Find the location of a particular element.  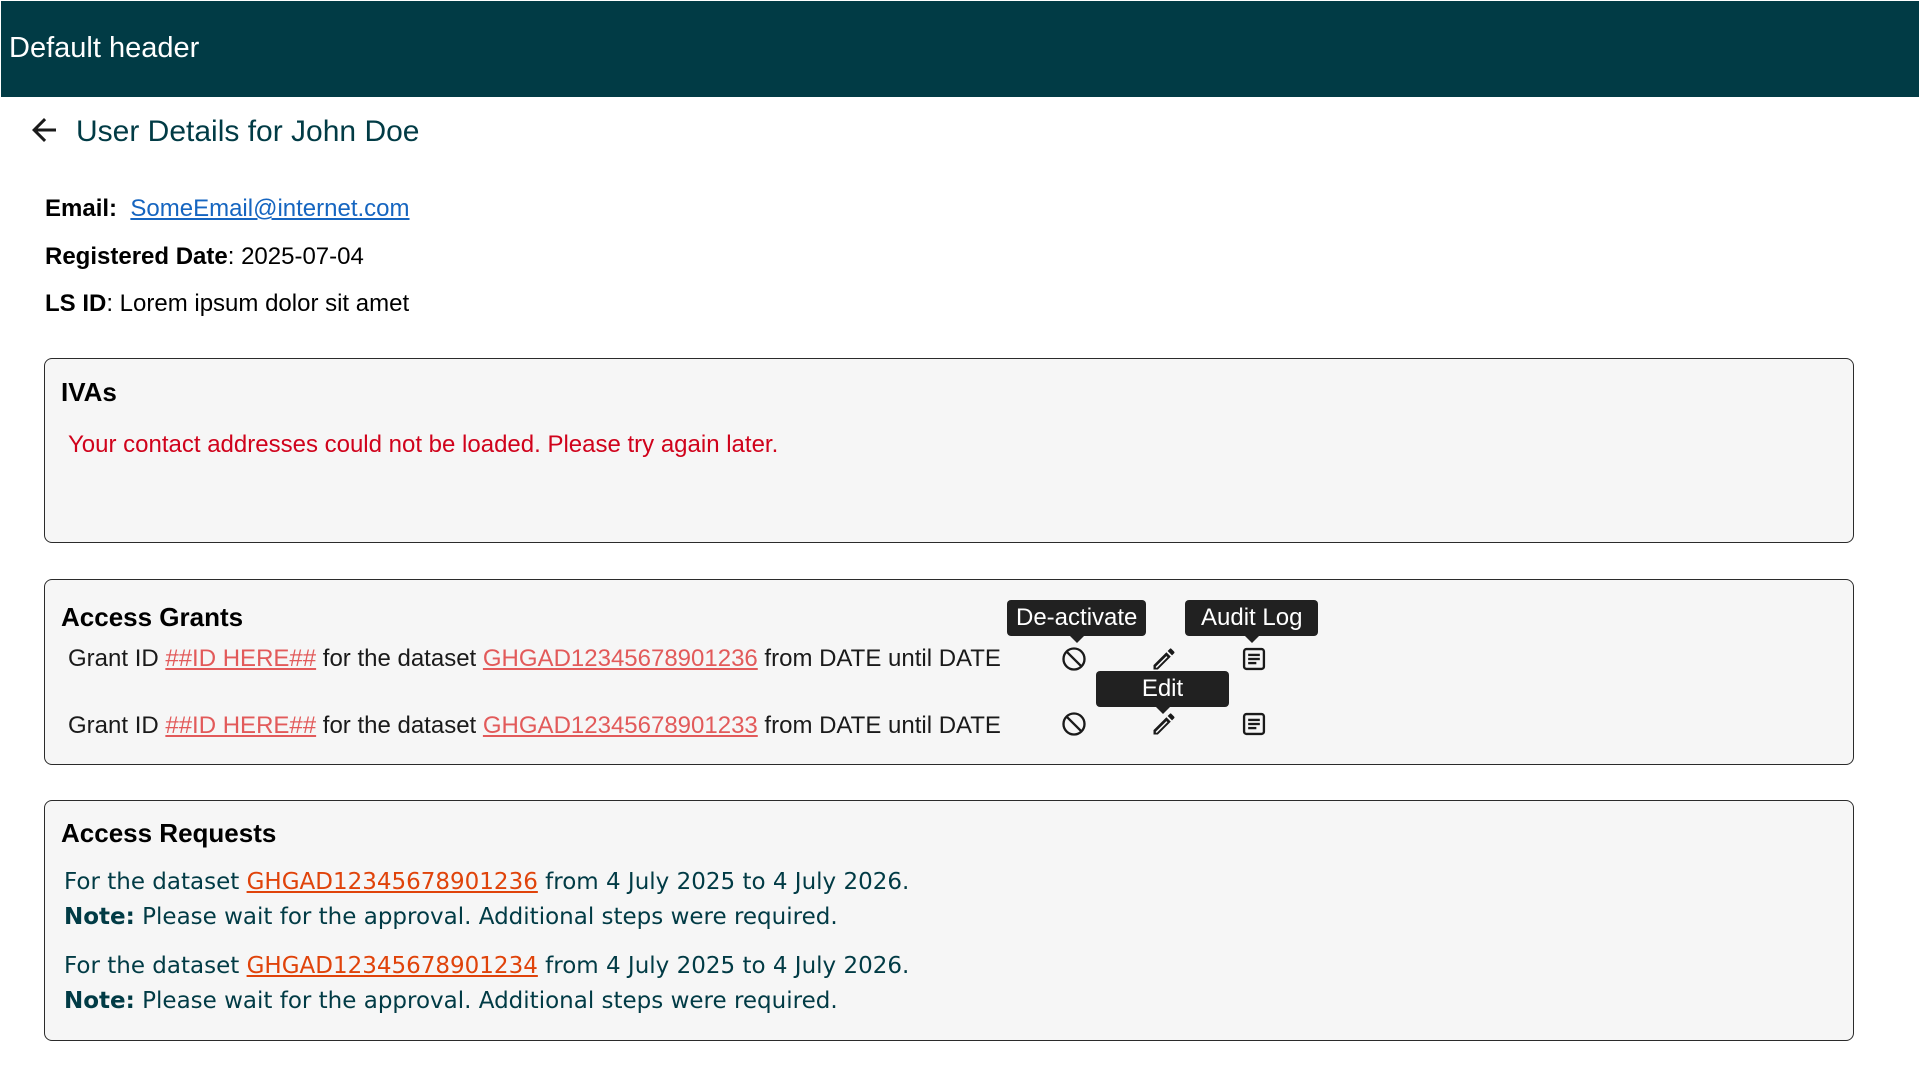

audit-log-tooltip: Audit Log is located at coordinates (1252, 621).